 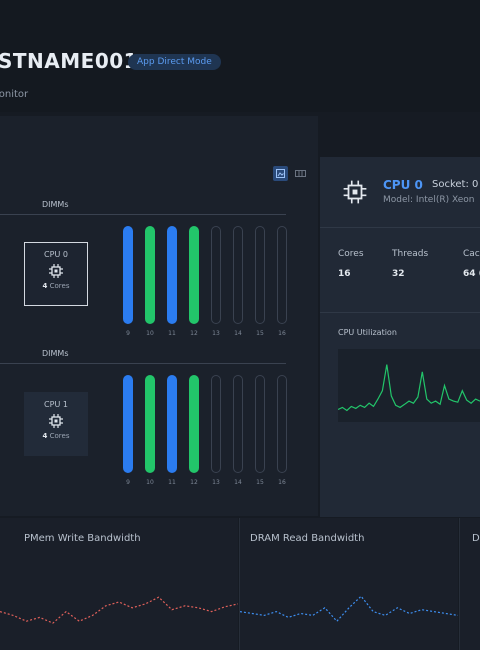 I want to click on grid-view-toggle, so click(x=280, y=173).